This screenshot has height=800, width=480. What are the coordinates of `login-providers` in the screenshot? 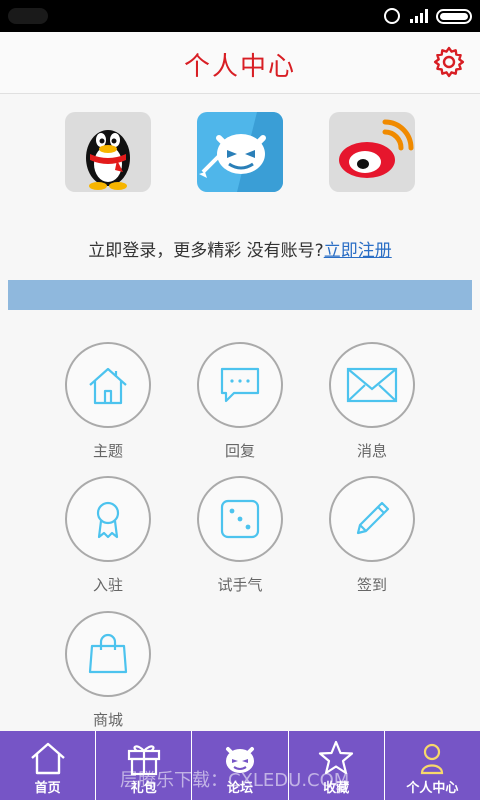 It's located at (240, 153).